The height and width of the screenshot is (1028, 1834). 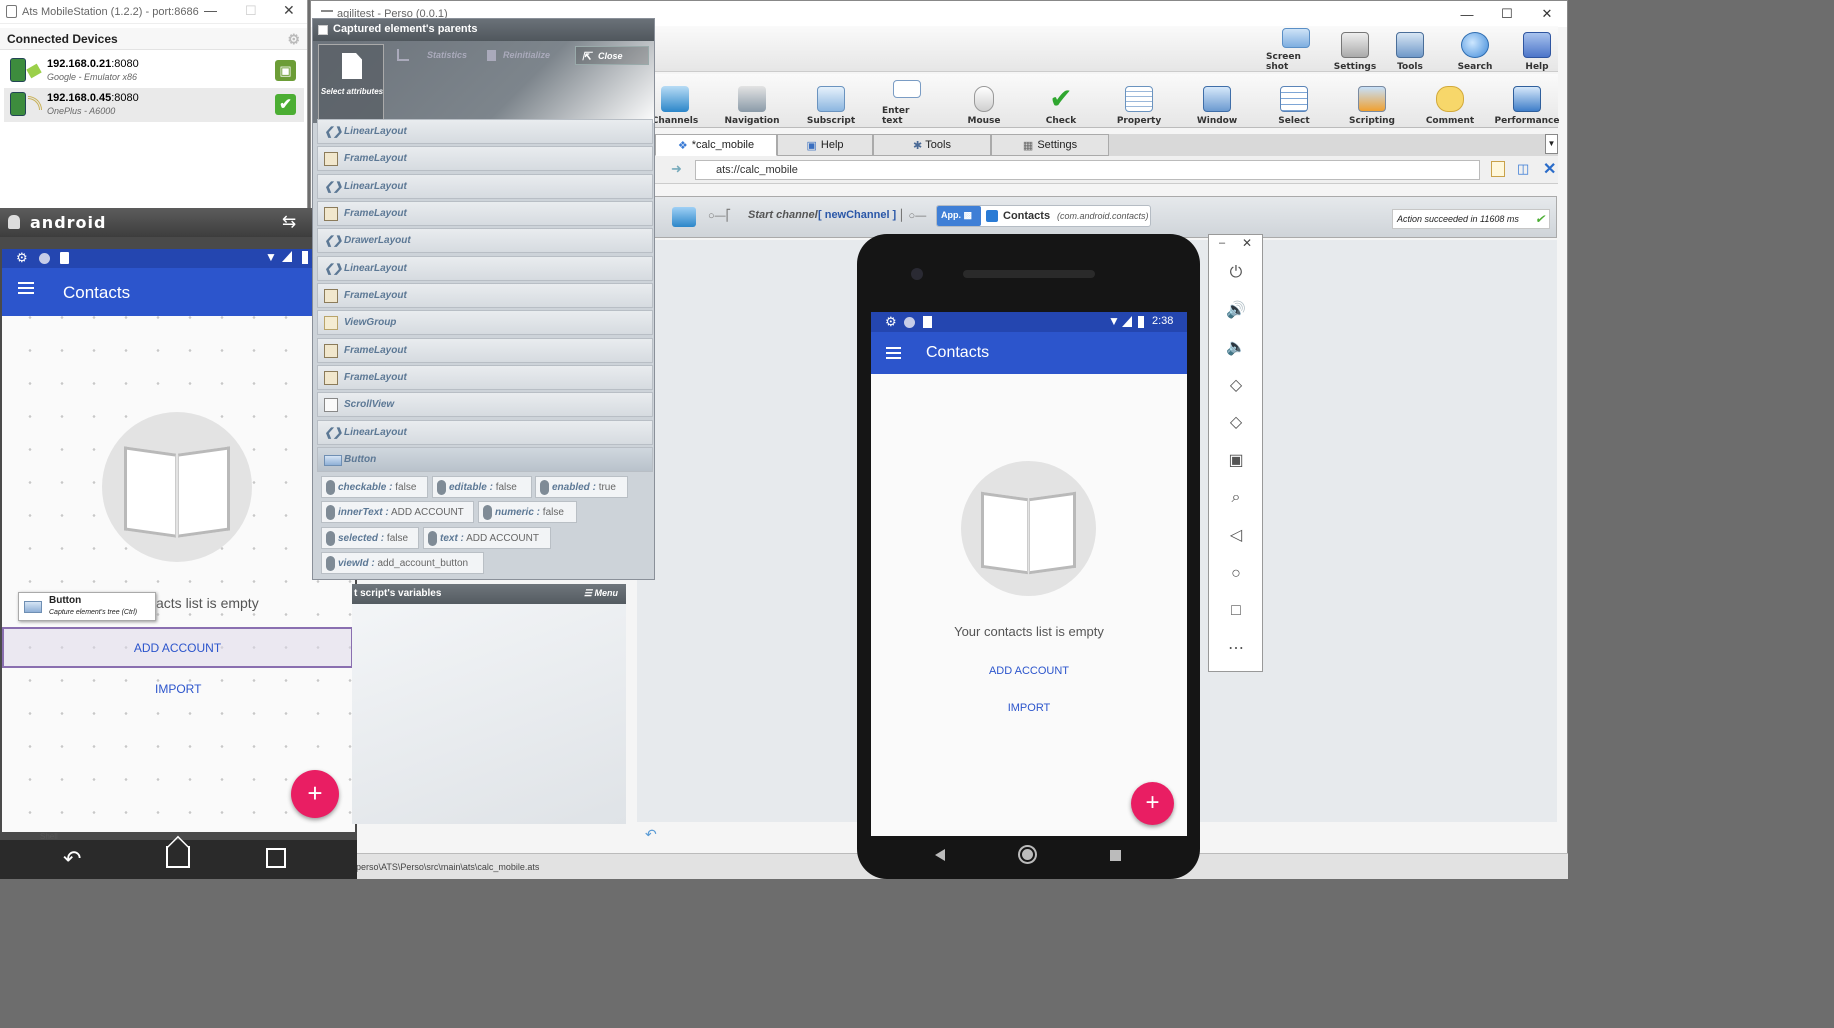 I want to click on back-nav-icon, so click(x=940, y=855).